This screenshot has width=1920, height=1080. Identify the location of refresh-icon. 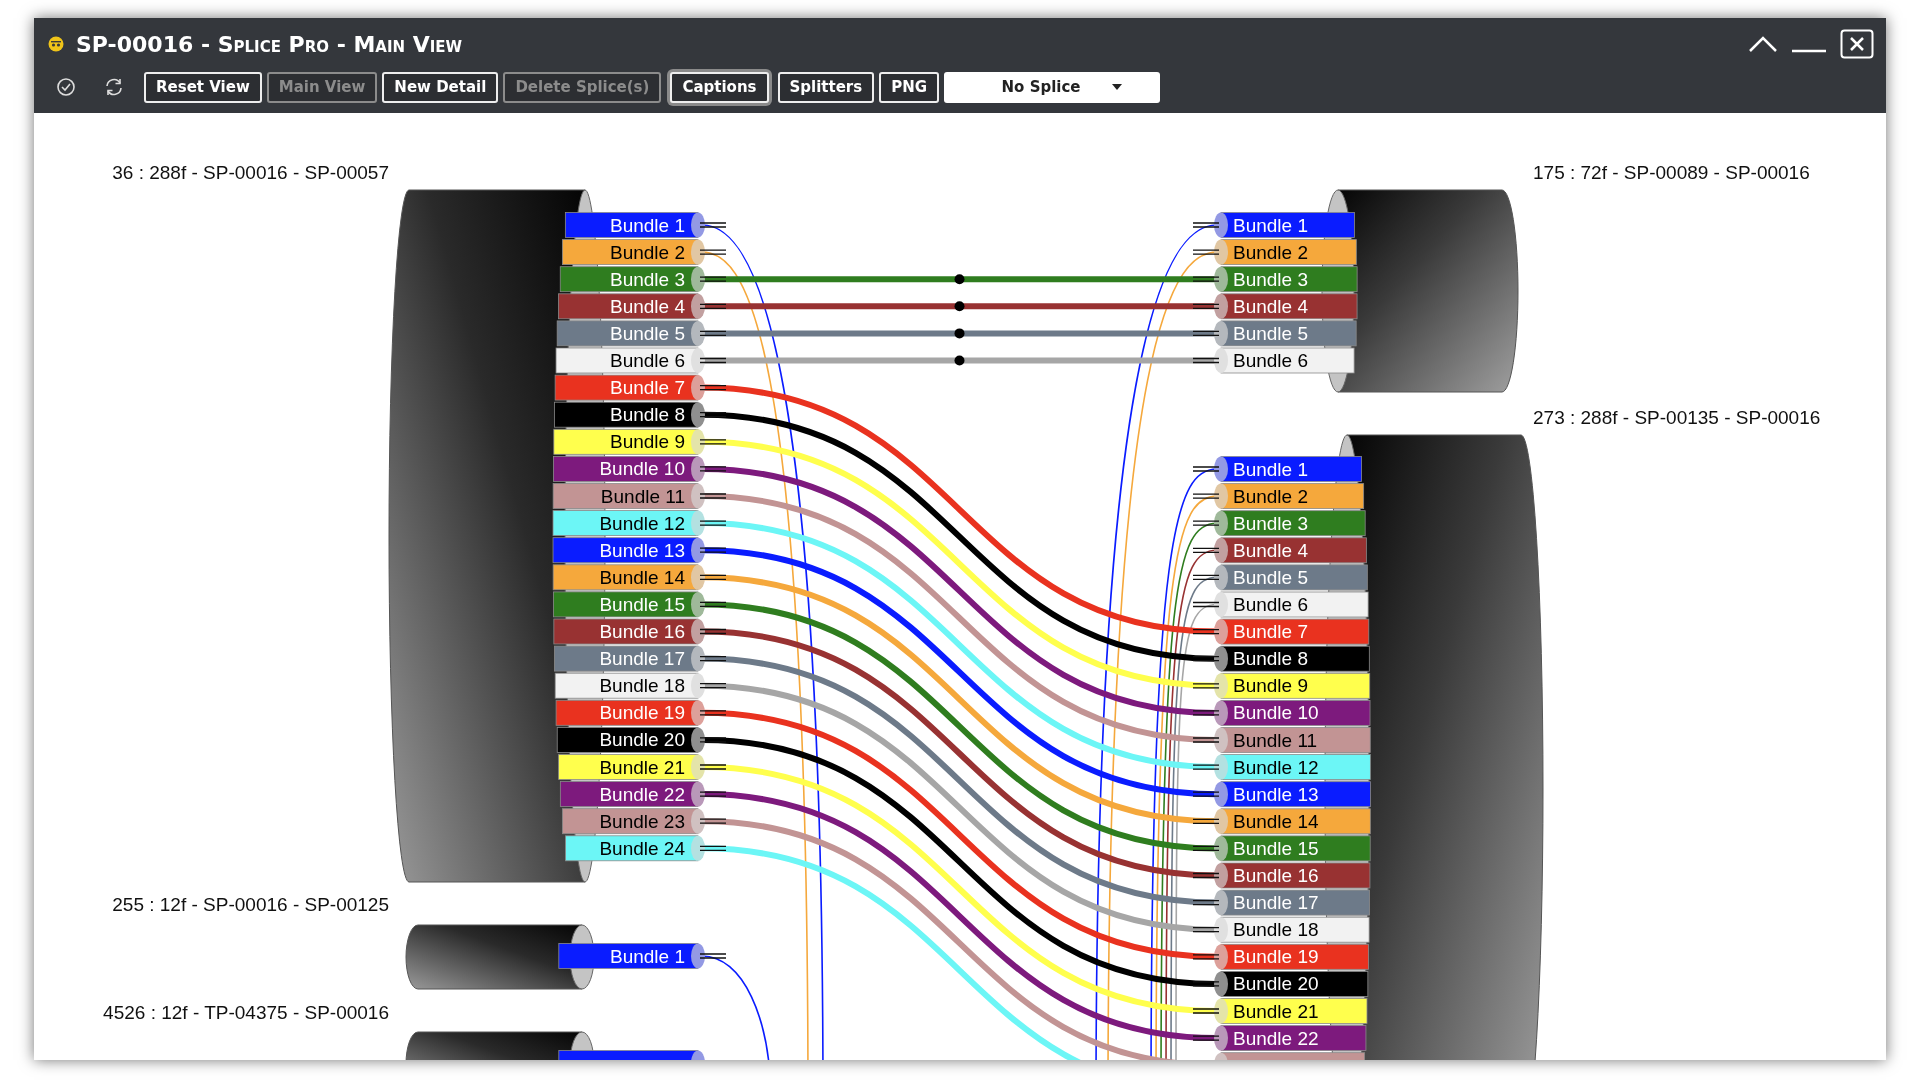
(114, 87).